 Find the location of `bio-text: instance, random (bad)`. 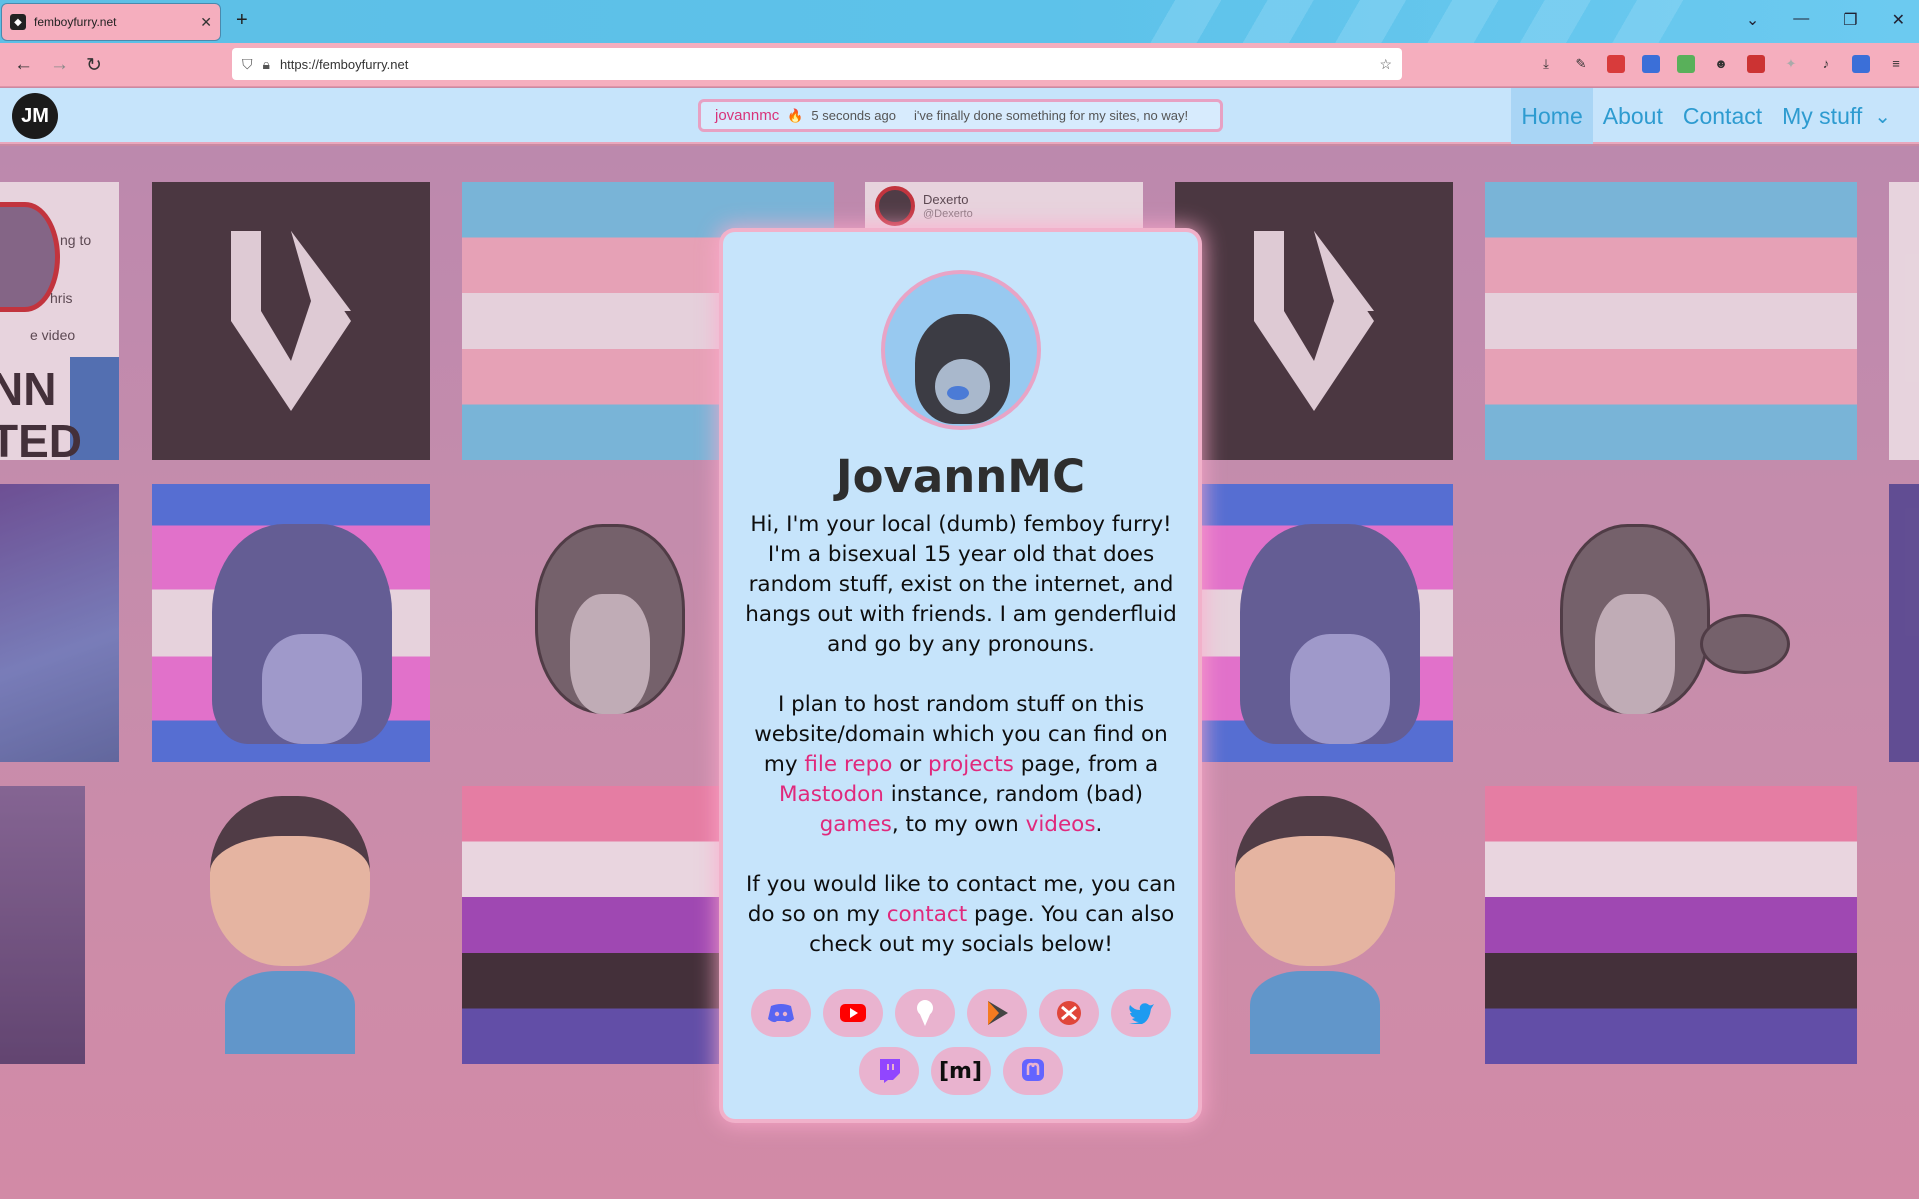

bio-text: instance, random (bad) is located at coordinates (1013, 794).